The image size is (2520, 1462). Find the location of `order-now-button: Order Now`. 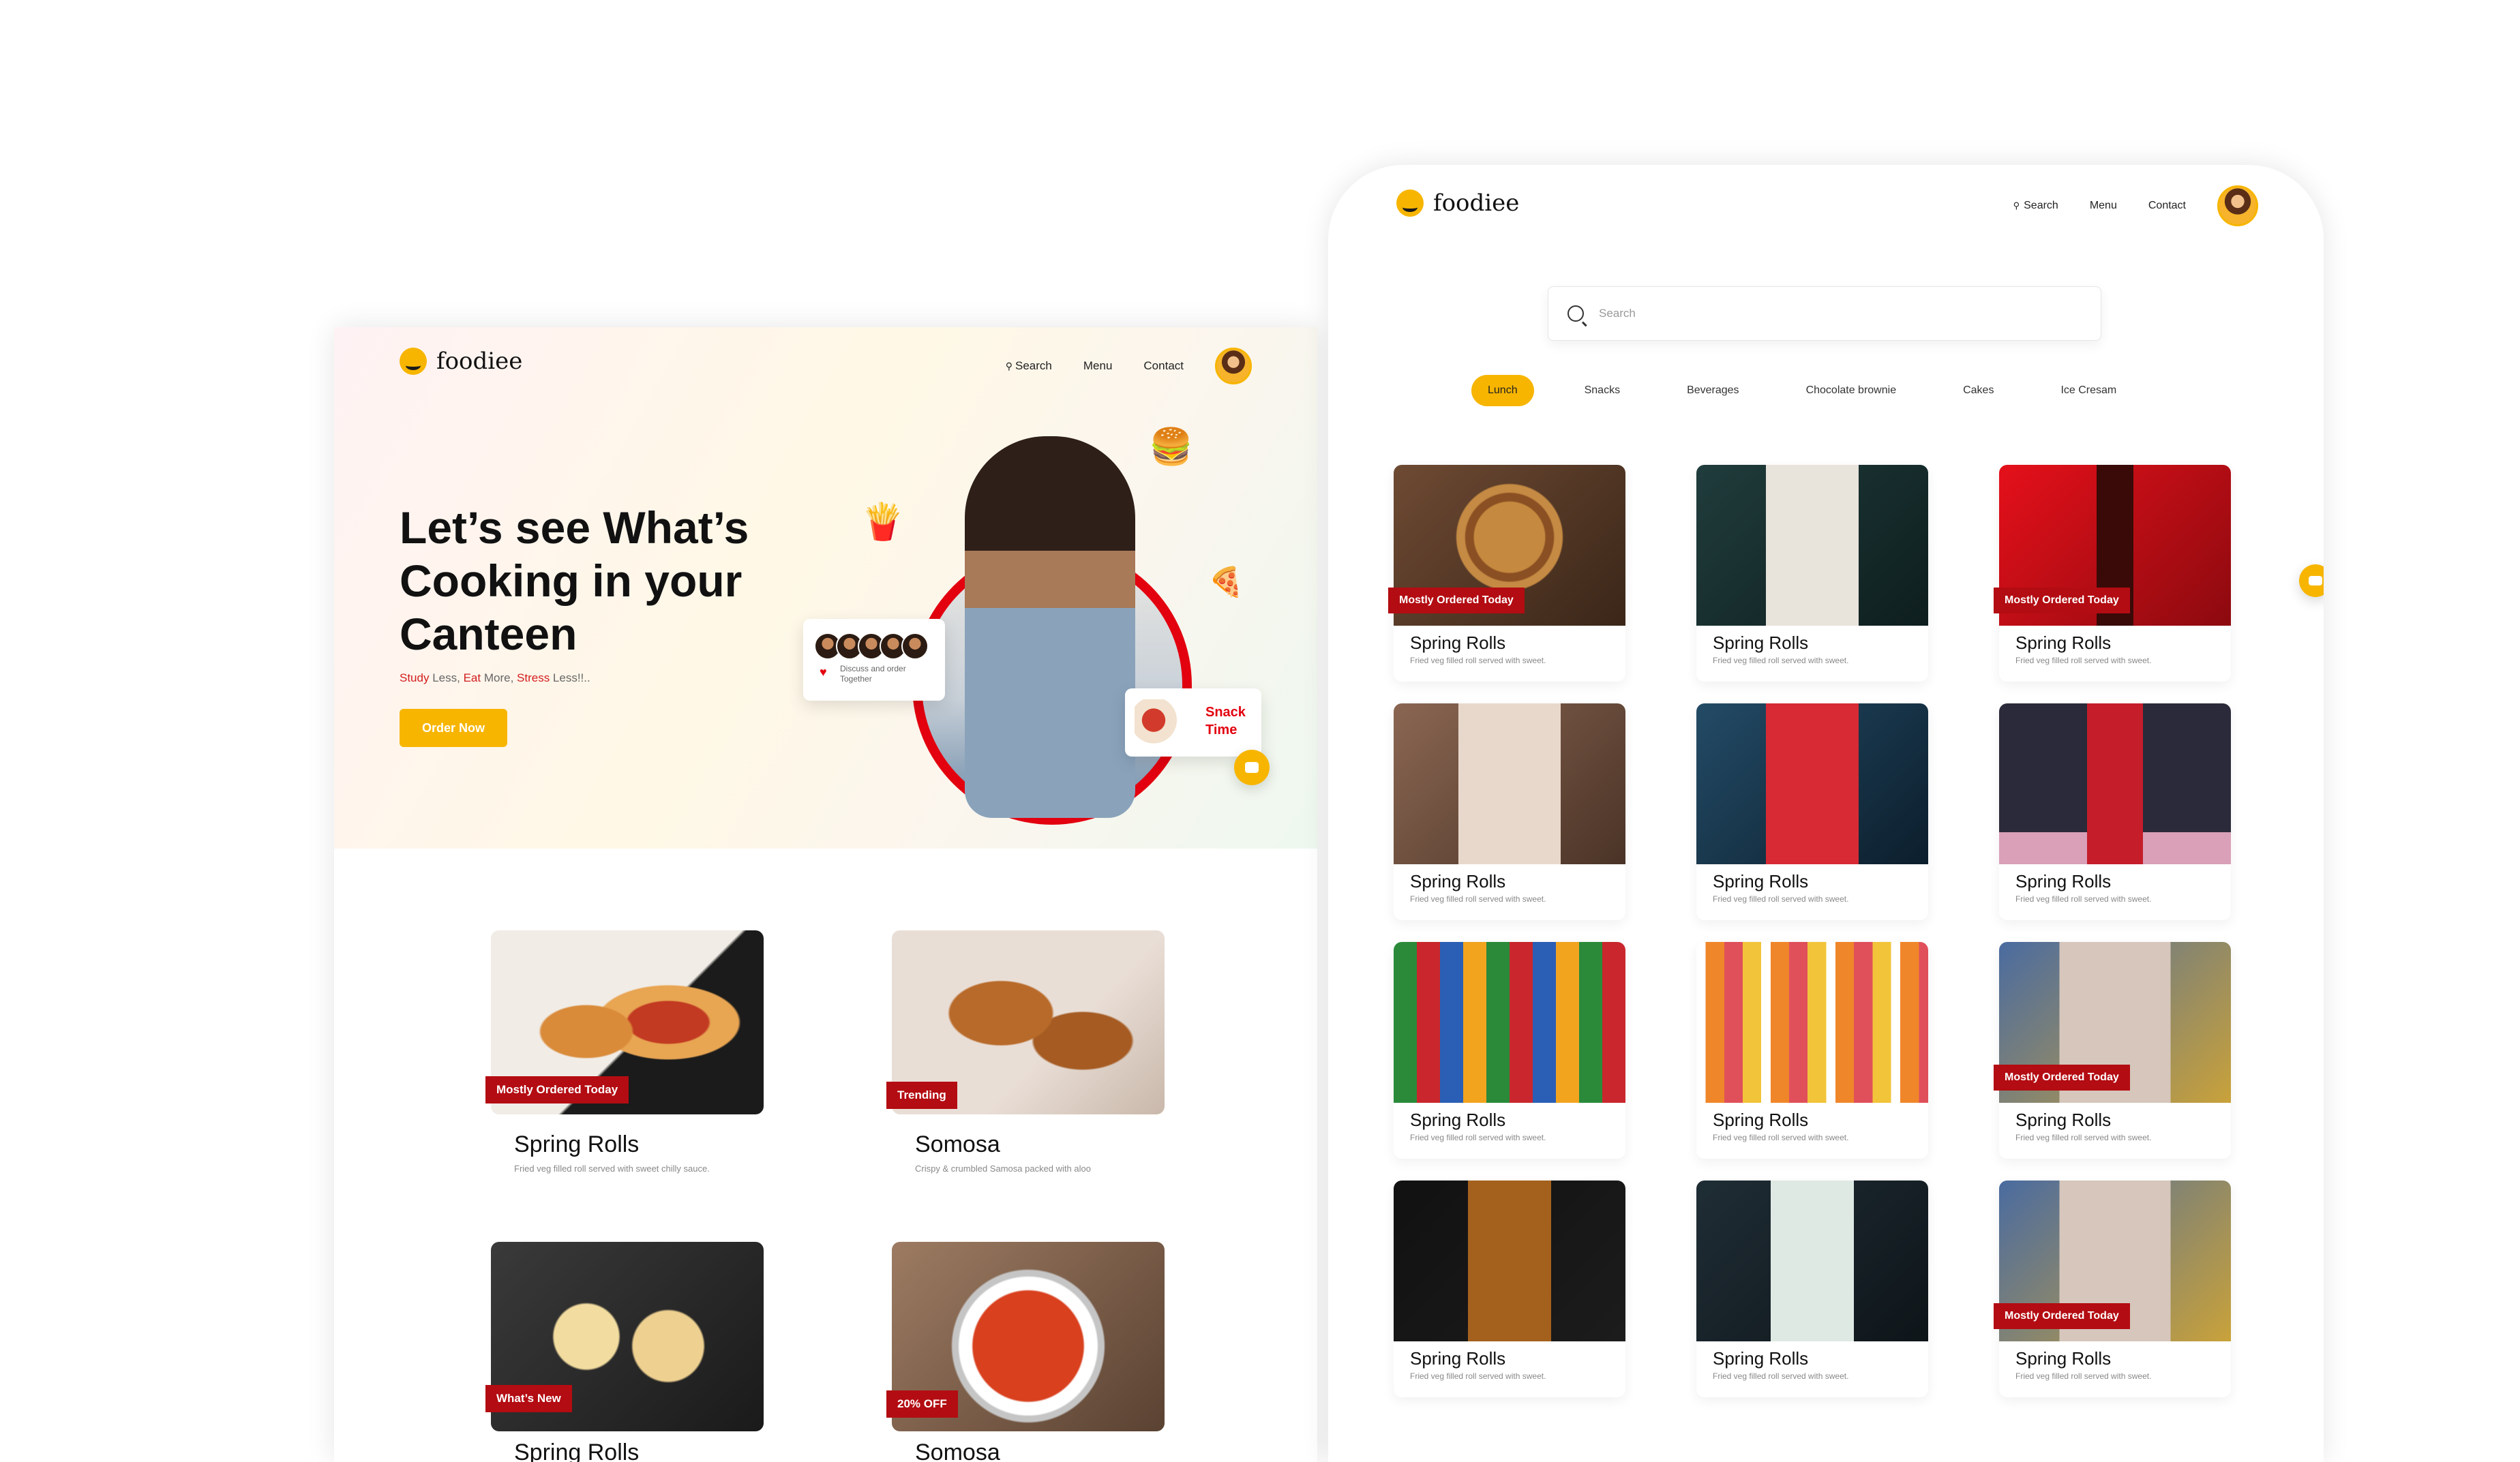

order-now-button: Order Now is located at coordinates (453, 728).